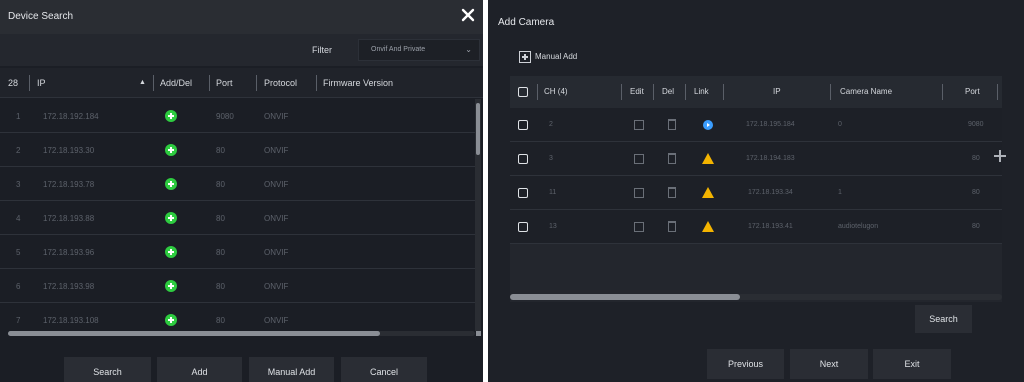  I want to click on table-row: 2 172.18.193.30 80 ONVIF, so click(237, 150).